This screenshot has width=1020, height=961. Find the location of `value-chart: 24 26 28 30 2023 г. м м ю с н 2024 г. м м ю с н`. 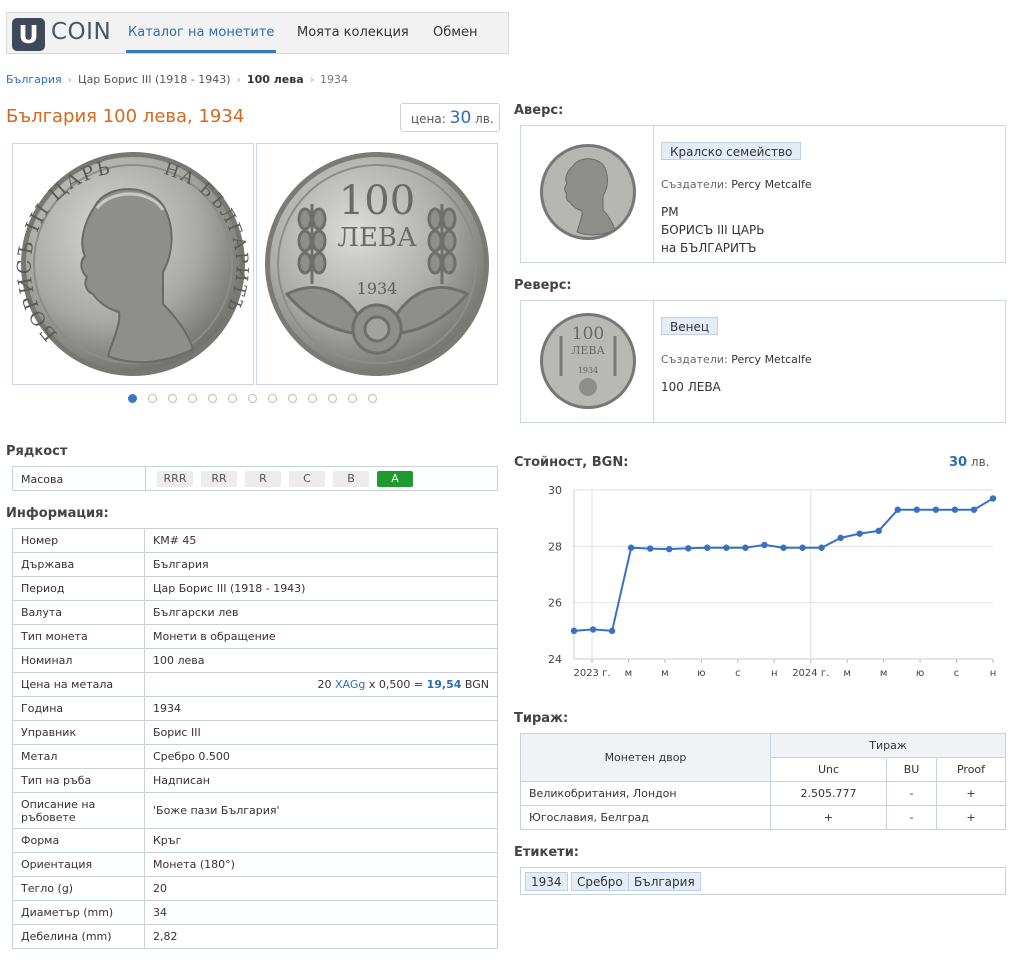

value-chart: 24 26 28 30 2023 г. м м ю с н 2024 г. м м ю с н is located at coordinates (772, 581).